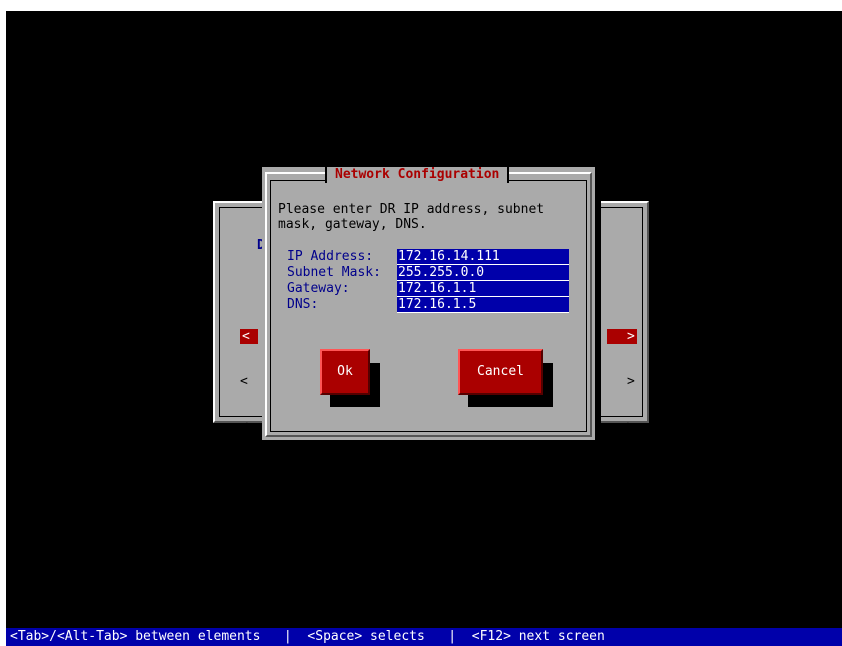 This screenshot has width=842, height=646. Describe the element at coordinates (483, 257) in the screenshot. I see `ip-address-input` at that location.